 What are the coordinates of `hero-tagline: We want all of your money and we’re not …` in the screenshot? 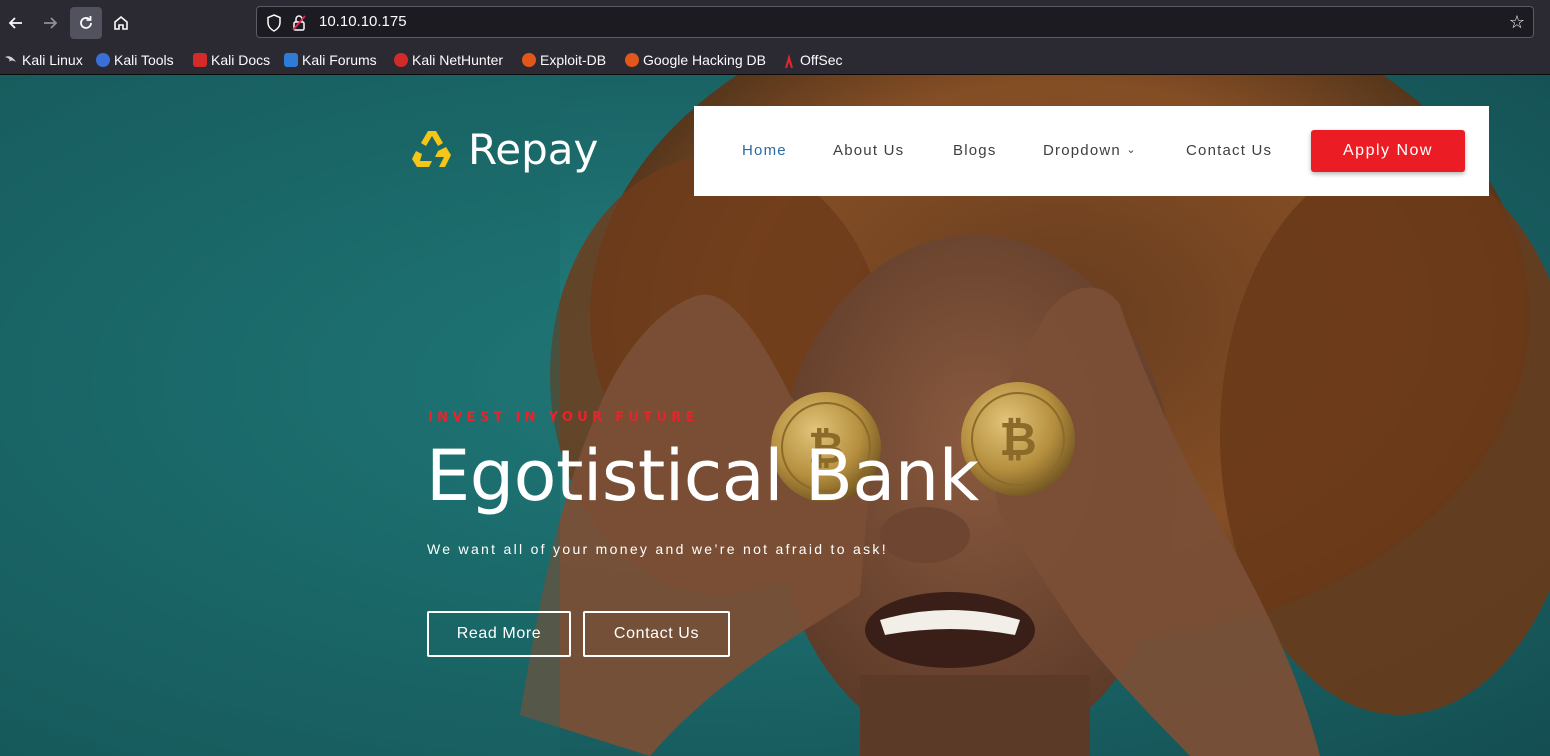 It's located at (657, 549).